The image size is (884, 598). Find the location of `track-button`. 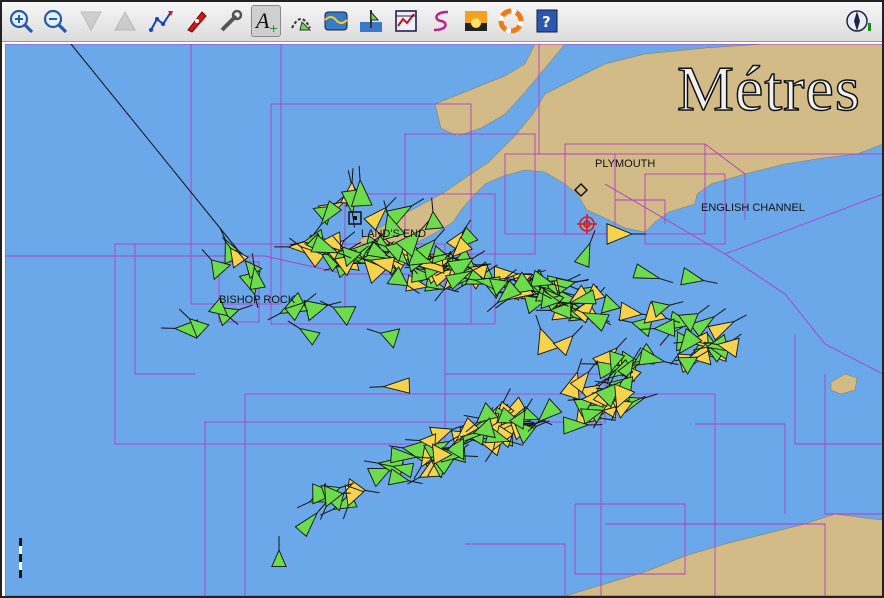

track-button is located at coordinates (441, 21).